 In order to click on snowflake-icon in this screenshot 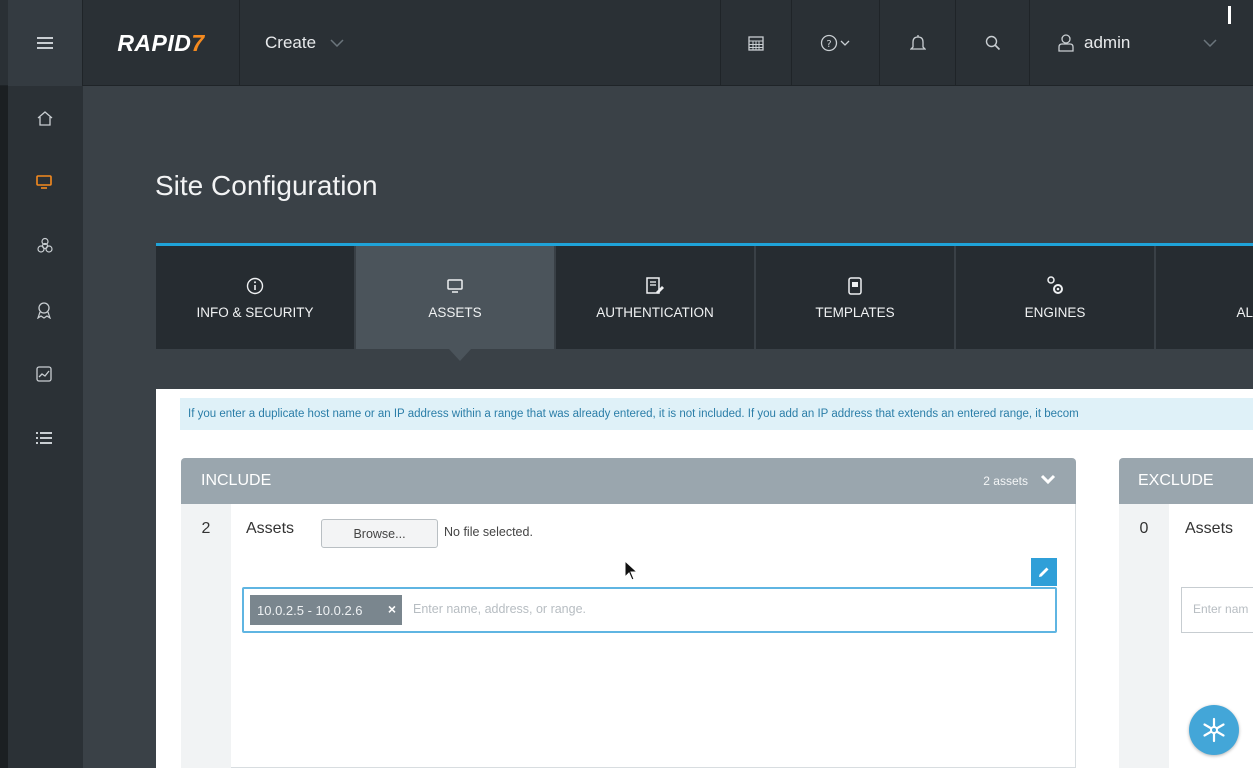, I will do `click(1214, 730)`.